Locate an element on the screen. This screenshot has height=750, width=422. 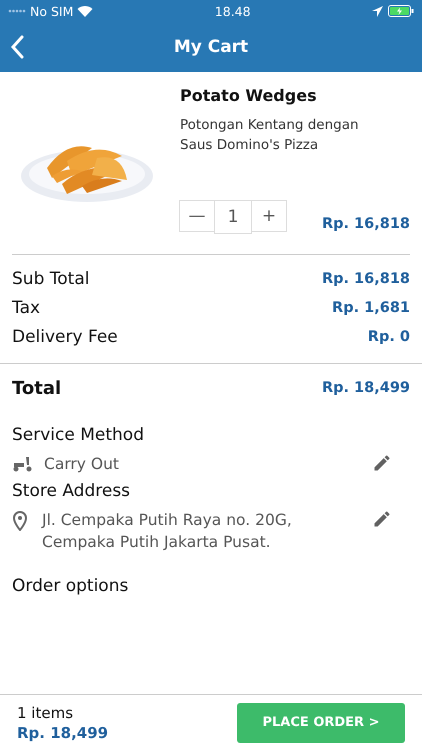
signal-icon is located at coordinates (17, 11).